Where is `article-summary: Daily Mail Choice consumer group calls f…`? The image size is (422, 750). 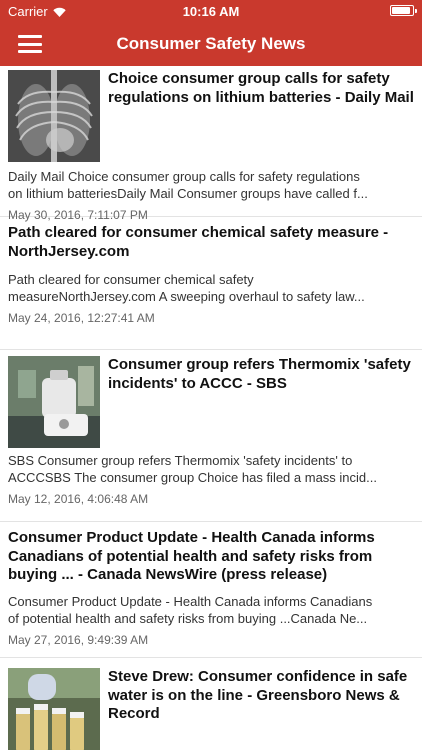
article-summary: Daily Mail Choice consumer group calls f… is located at coordinates (184, 176).